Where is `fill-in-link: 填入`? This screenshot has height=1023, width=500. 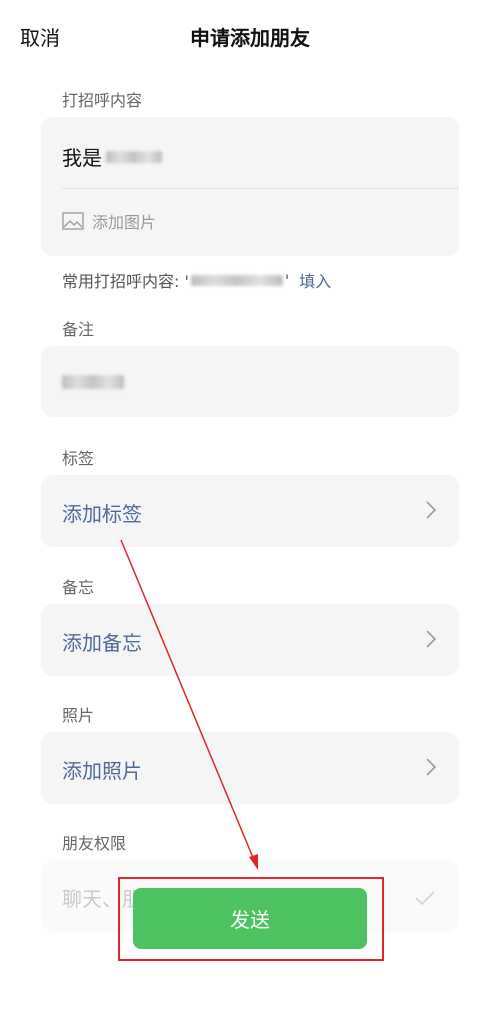
fill-in-link: 填入 is located at coordinates (315, 280).